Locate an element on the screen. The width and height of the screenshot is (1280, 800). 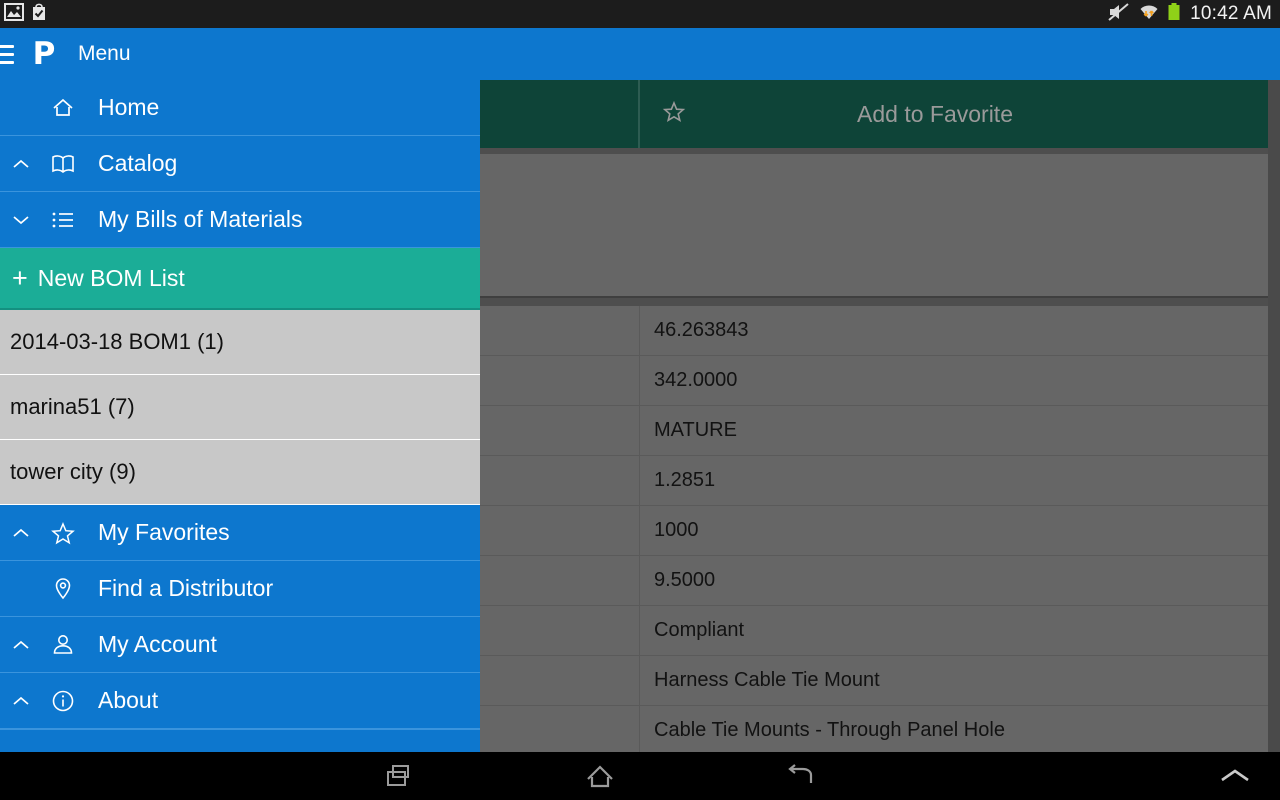
list-item: marina51 (7) is located at coordinates (240, 407).